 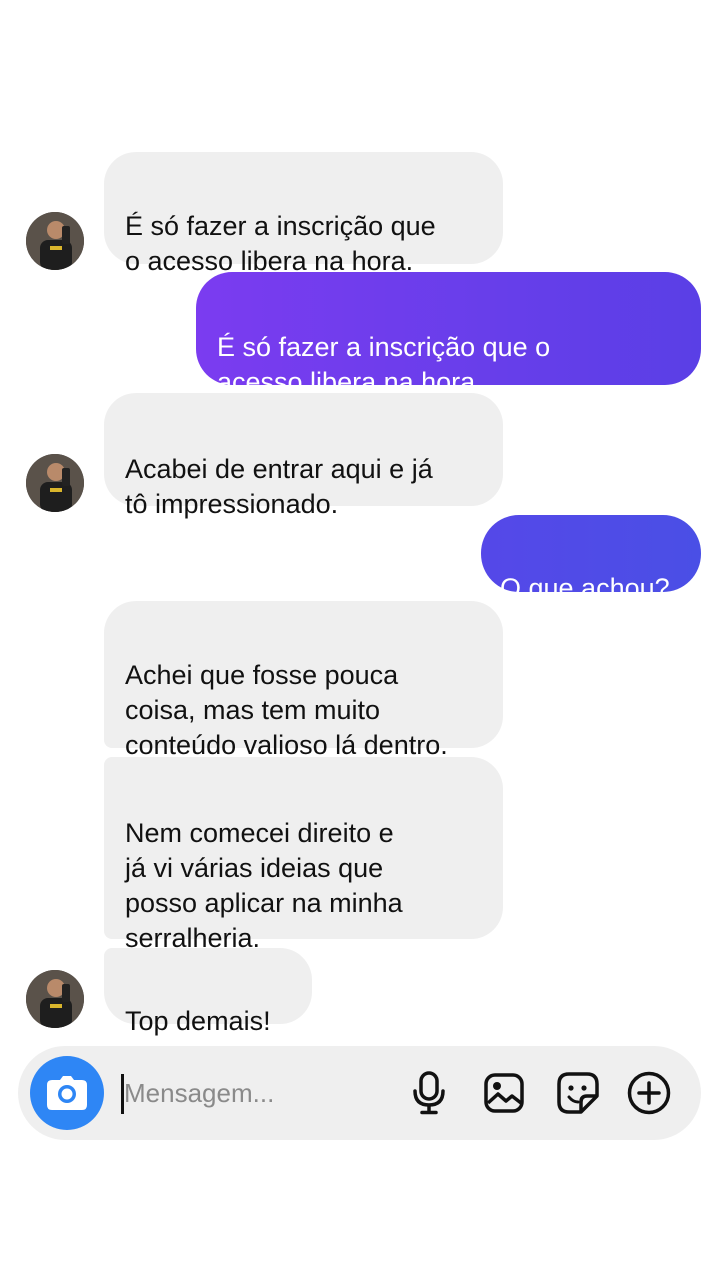 I want to click on camera-icon, so click(x=67, y=1093).